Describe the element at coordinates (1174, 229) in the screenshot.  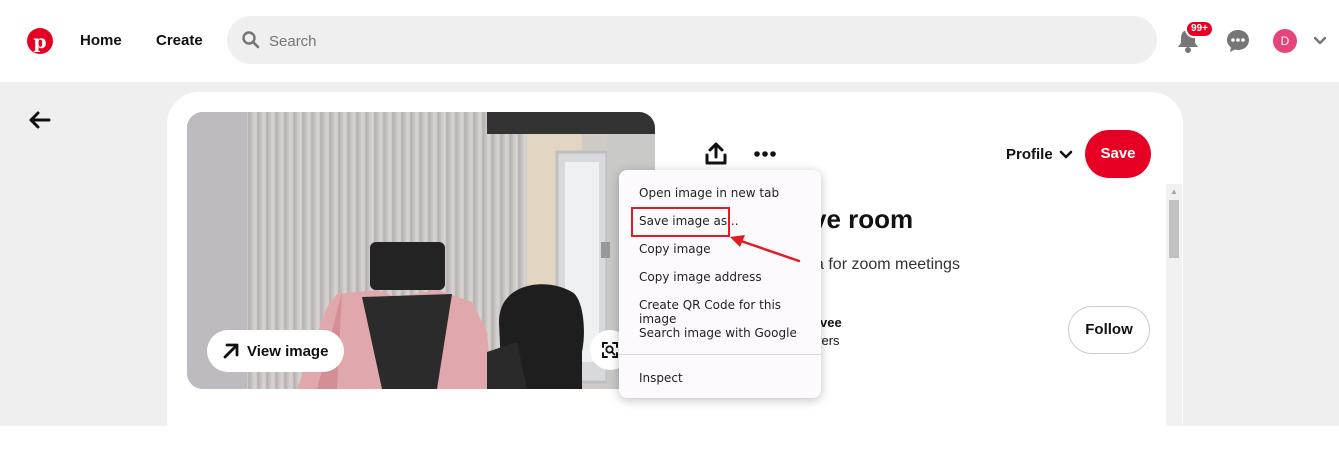
I see `scrollbar-thumb` at that location.